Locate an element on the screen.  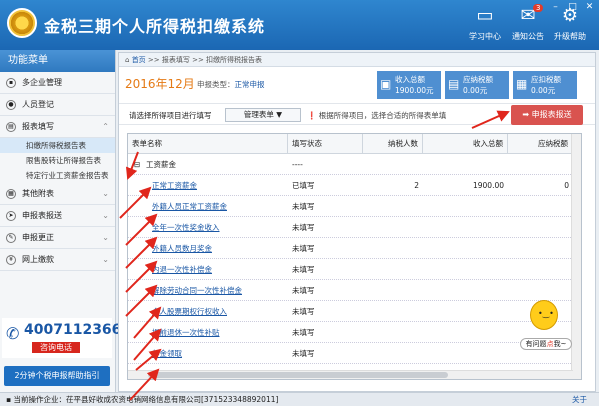
table-row: 解除劳动合同一次性补偿金 未填写 is located at coordinates (354, 290).